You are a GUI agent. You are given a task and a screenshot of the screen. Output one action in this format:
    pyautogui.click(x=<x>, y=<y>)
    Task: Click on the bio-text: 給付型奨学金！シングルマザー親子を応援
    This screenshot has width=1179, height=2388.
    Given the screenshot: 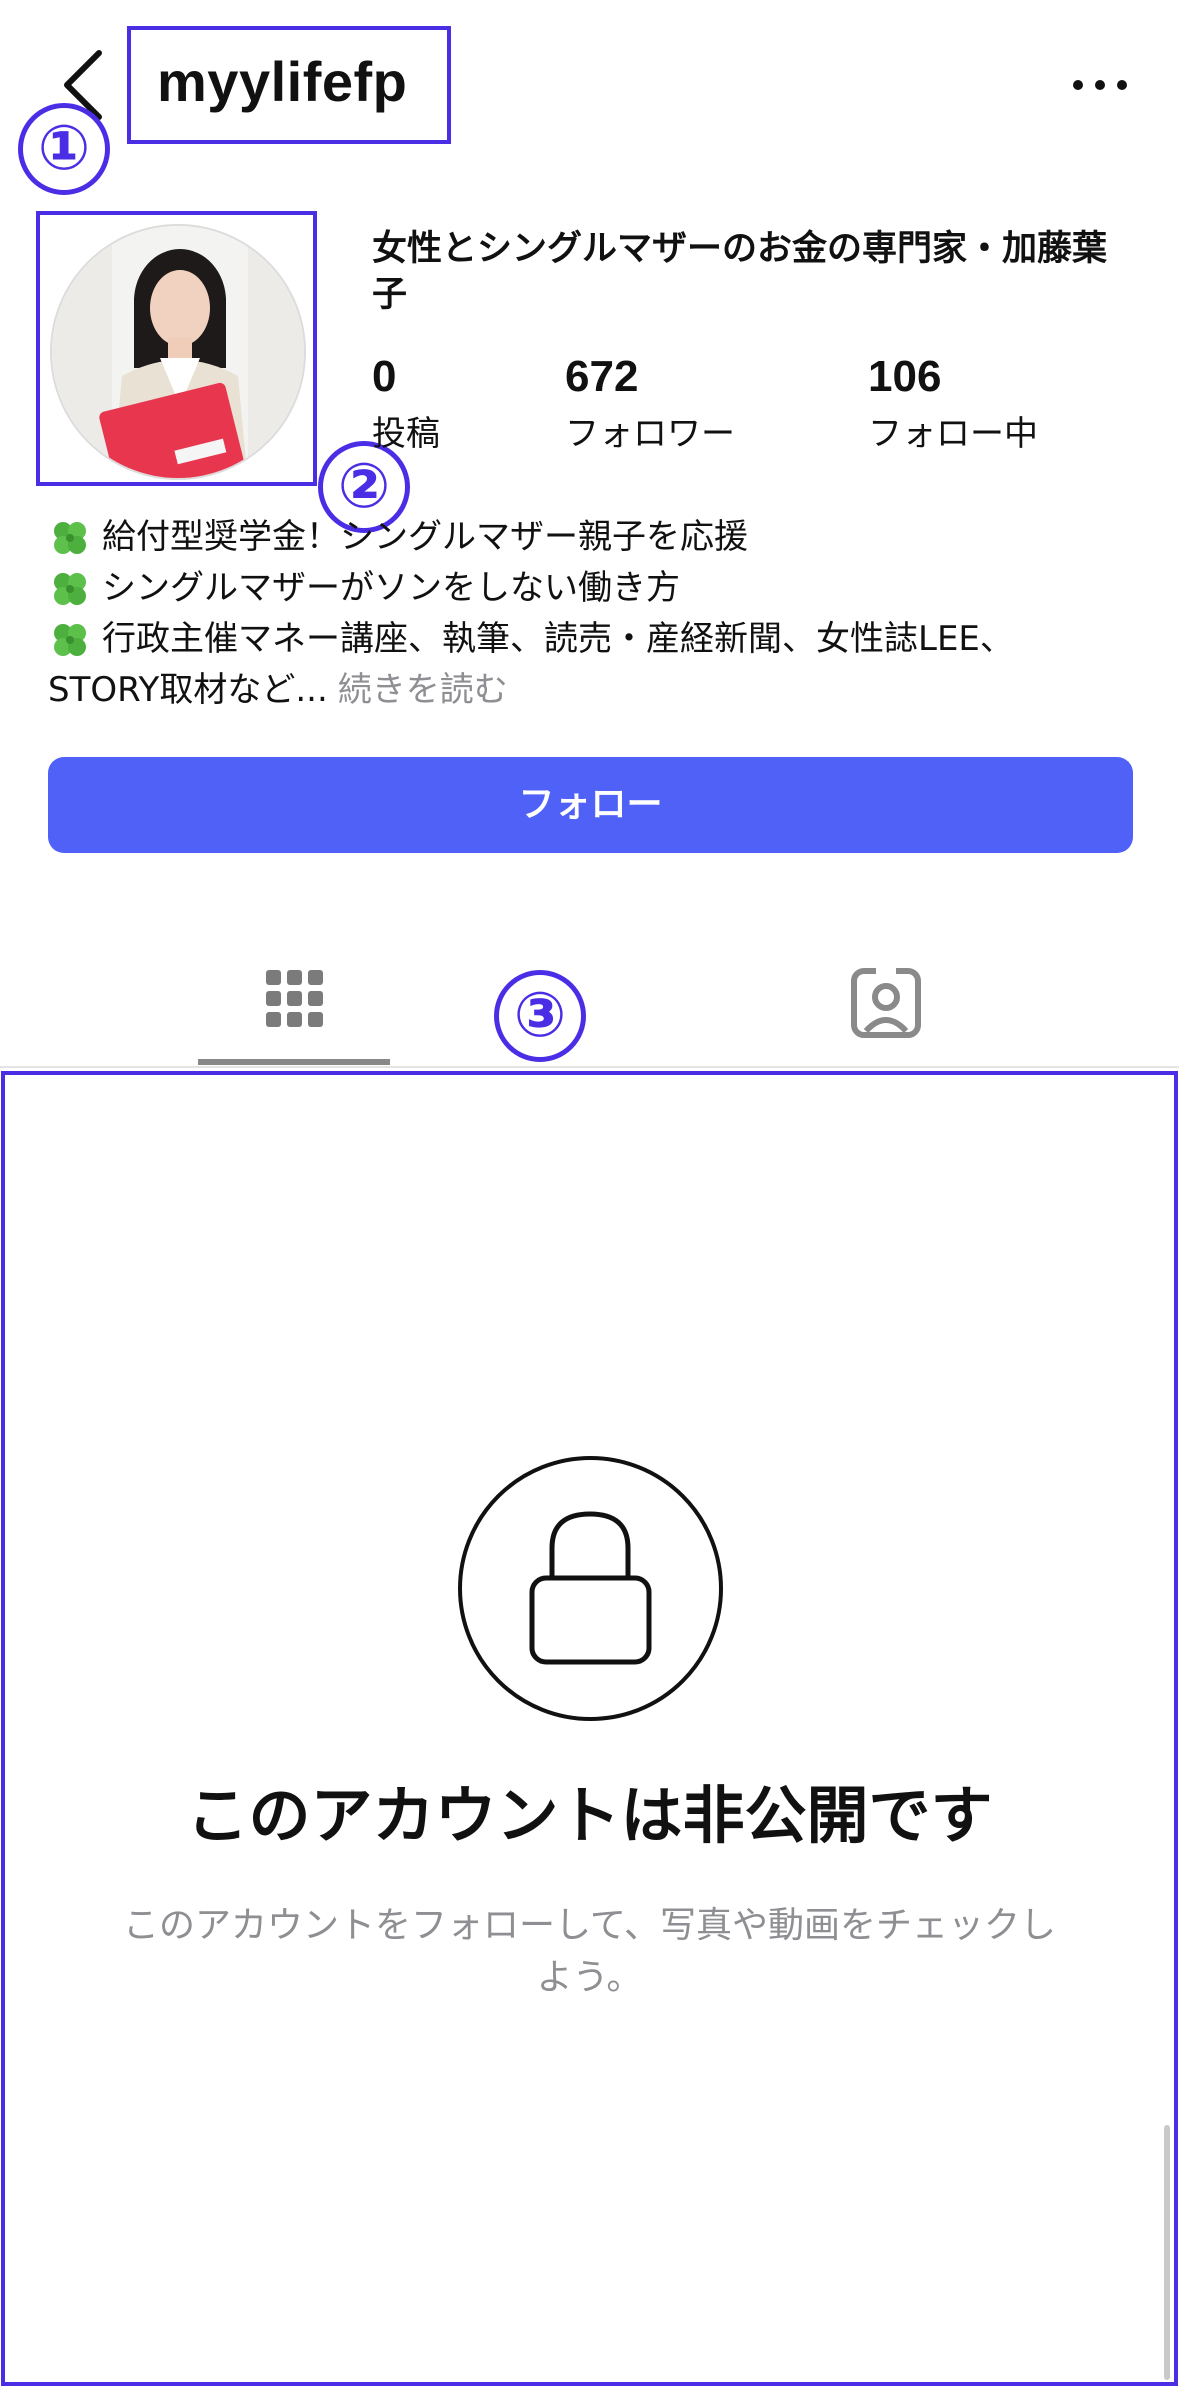 What is the action you would take?
    pyautogui.click(x=425, y=537)
    